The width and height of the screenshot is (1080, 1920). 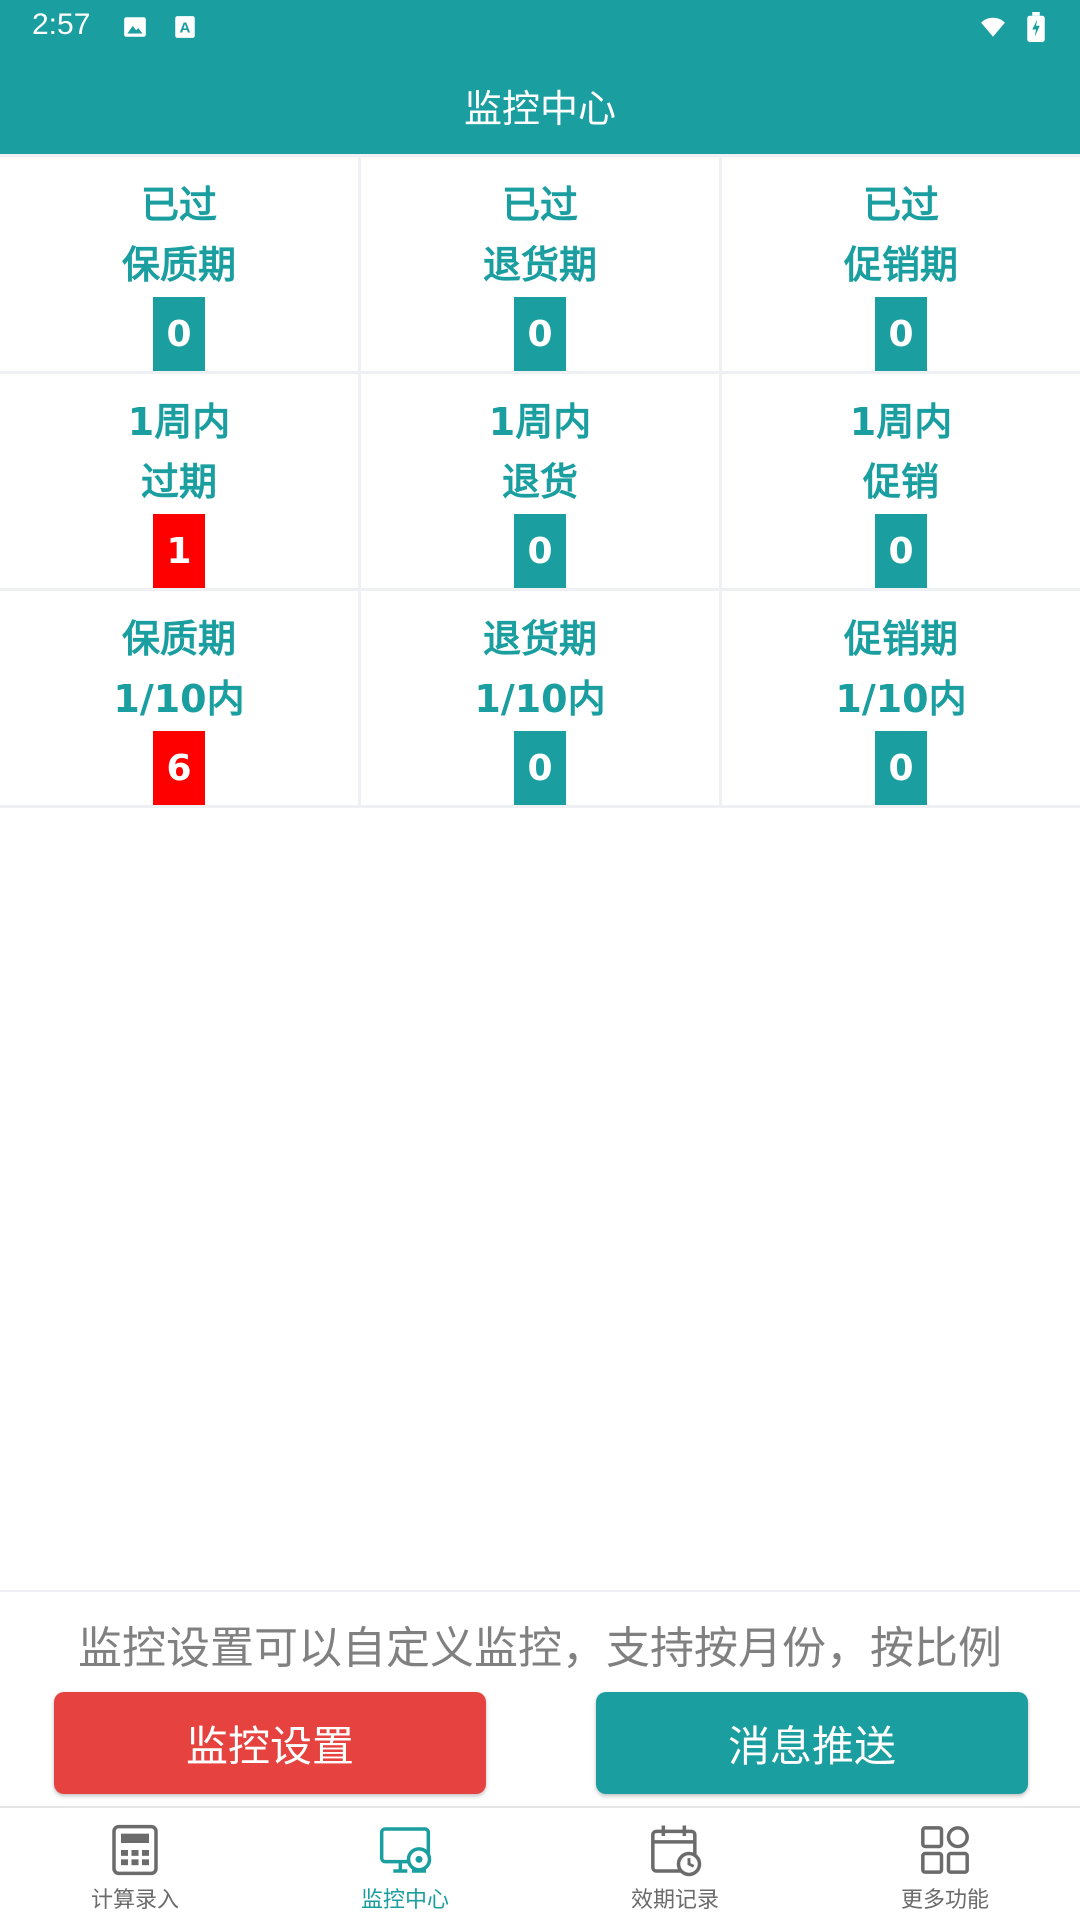 I want to click on page-title-bar: 监控中心, so click(x=540, y=105).